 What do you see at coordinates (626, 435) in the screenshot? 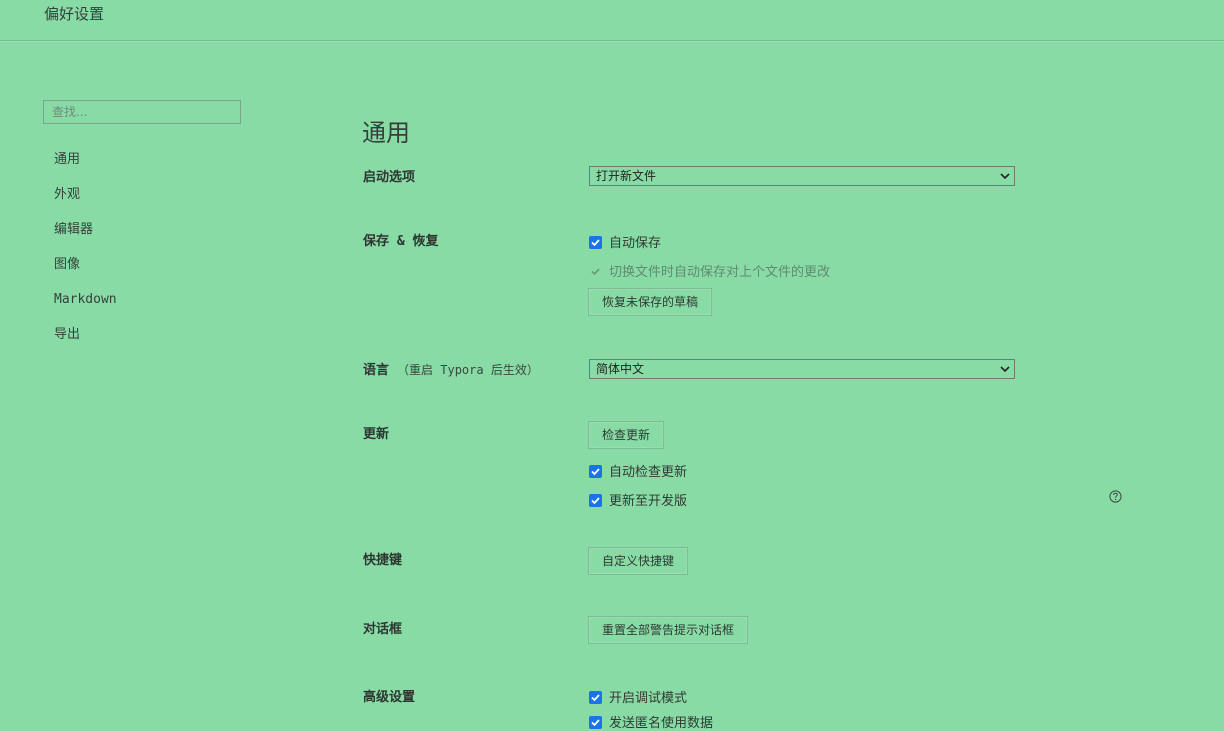
I see `check-update-button: 检查更新` at bounding box center [626, 435].